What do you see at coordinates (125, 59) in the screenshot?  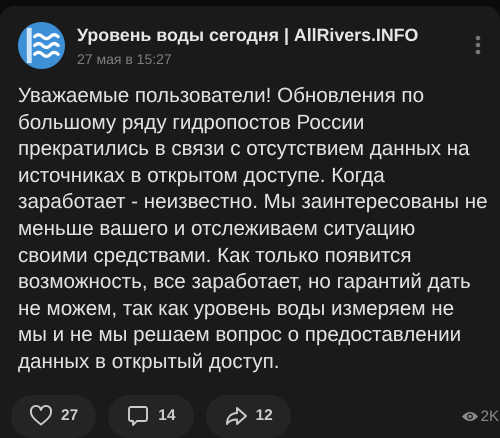 I see `post-date: 27 мая в 15:27` at bounding box center [125, 59].